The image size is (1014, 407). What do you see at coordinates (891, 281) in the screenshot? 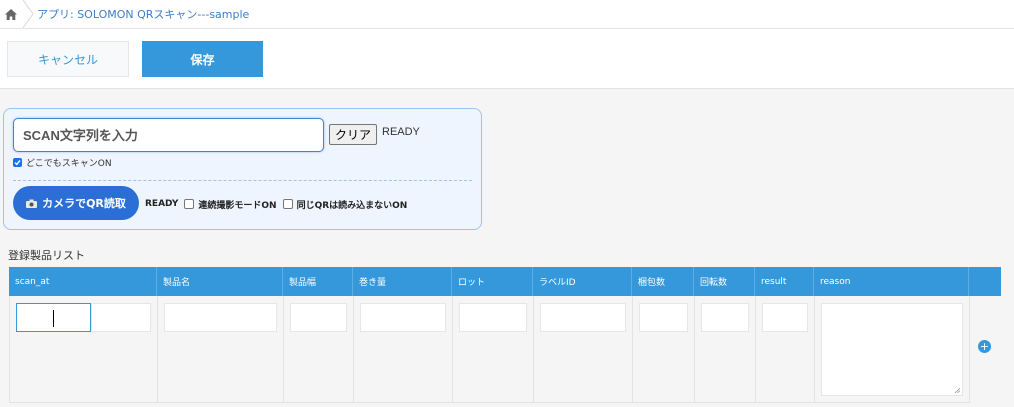
I see `column-header: reason` at bounding box center [891, 281].